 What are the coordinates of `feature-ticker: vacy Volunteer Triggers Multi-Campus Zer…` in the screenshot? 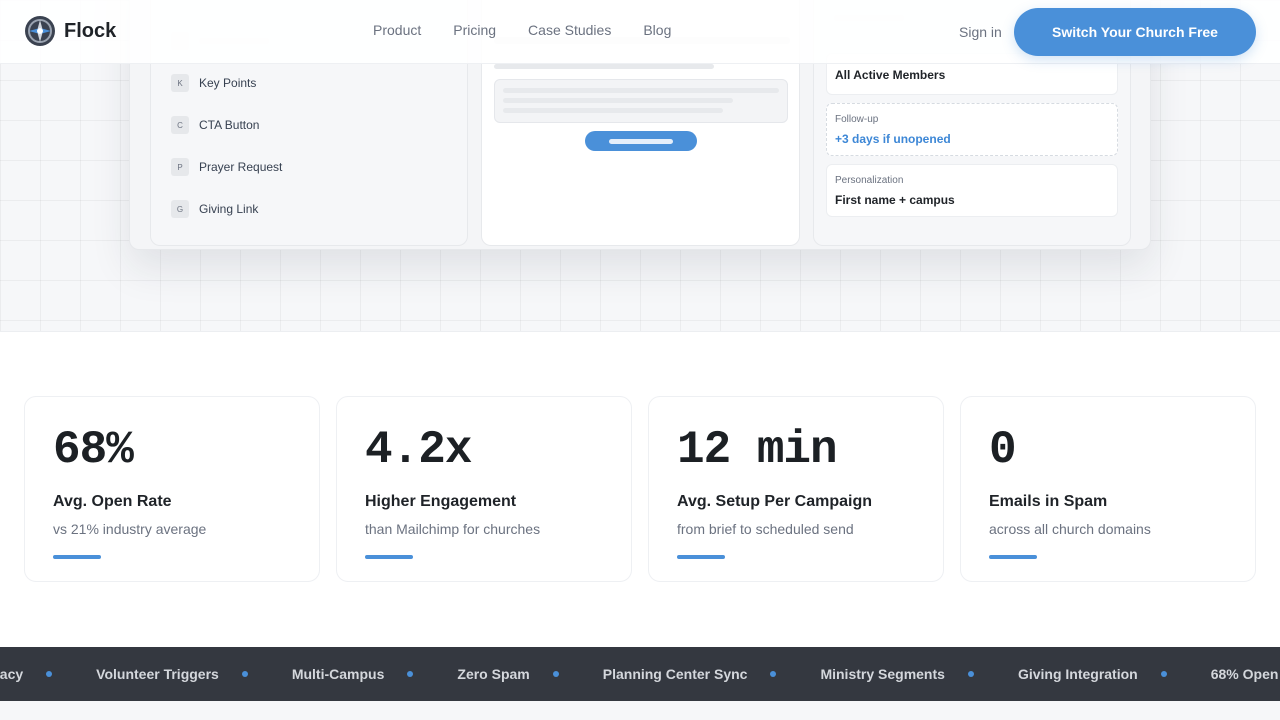 It's located at (640, 674).